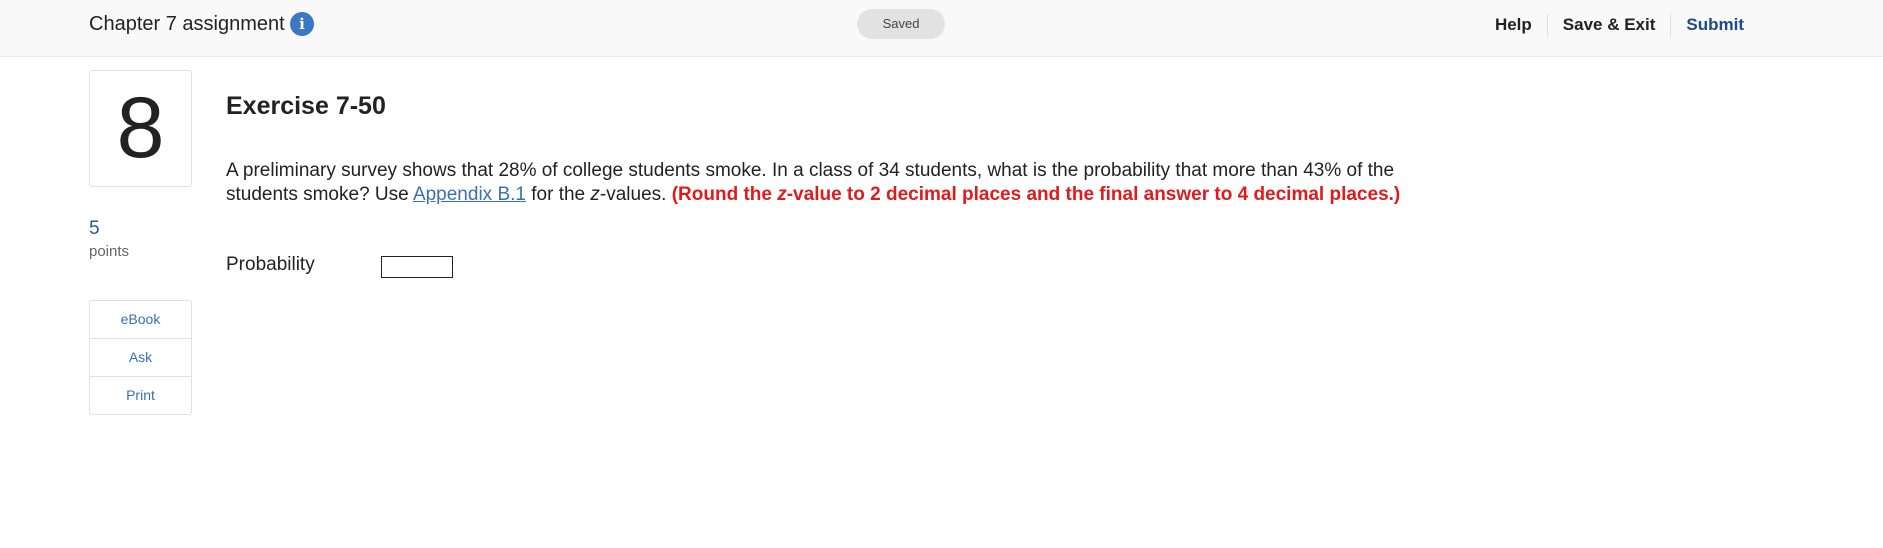 This screenshot has height=548, width=1883. What do you see at coordinates (1707, 25) in the screenshot?
I see `submit-button: Submit` at bounding box center [1707, 25].